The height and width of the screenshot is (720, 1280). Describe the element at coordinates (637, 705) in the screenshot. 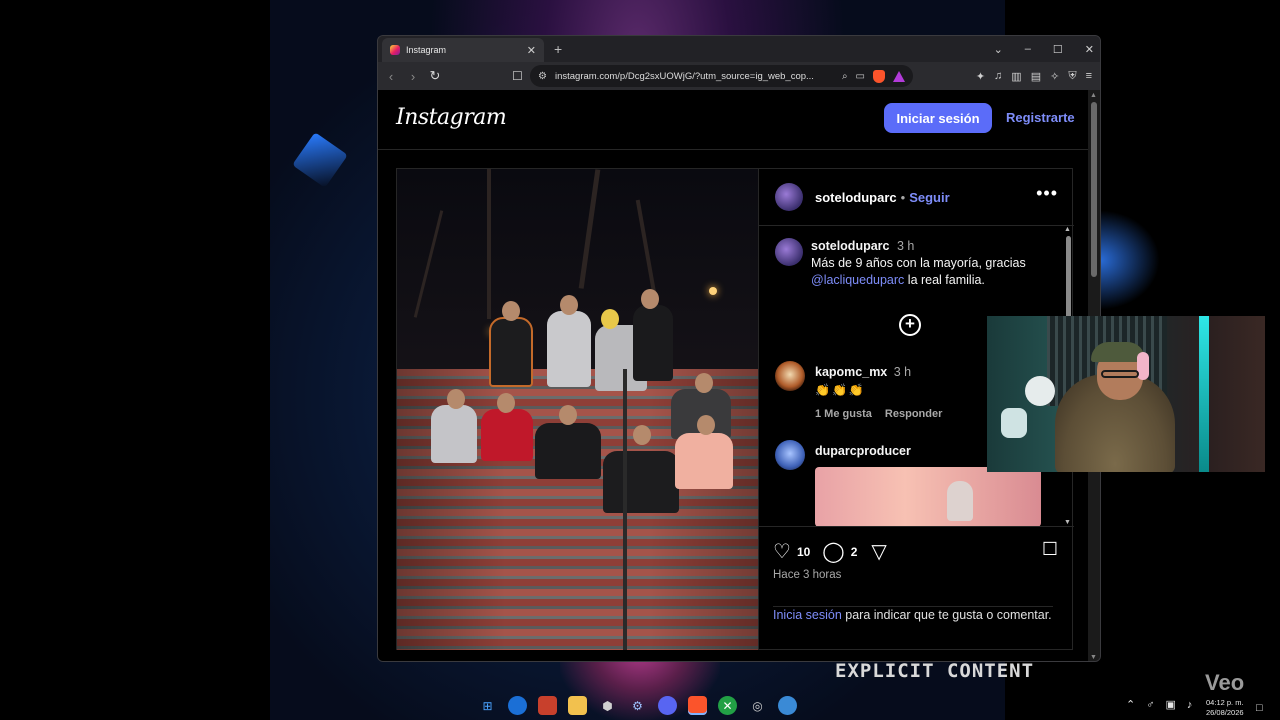

I see `steam-icon: ⚙` at that location.